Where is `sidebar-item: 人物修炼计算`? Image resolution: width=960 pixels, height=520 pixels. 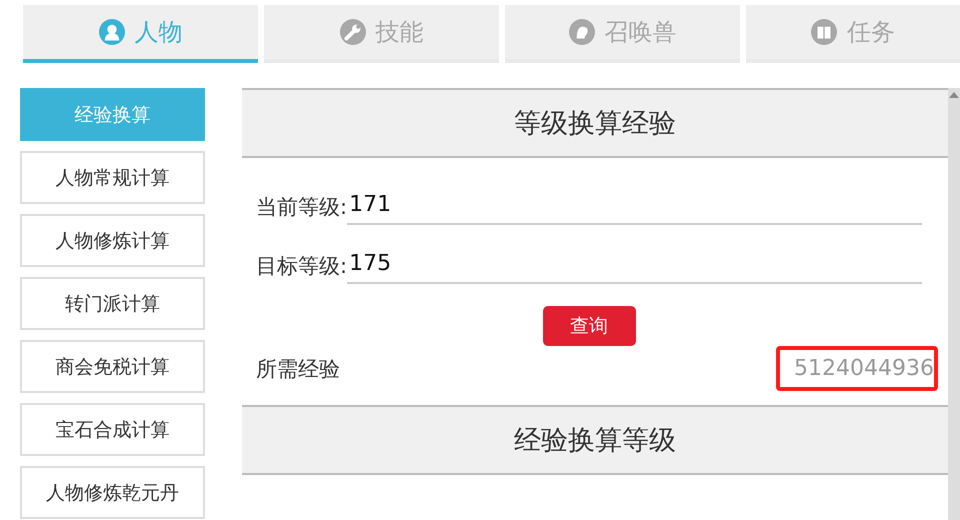 sidebar-item: 人物修炼计算 is located at coordinates (112, 240).